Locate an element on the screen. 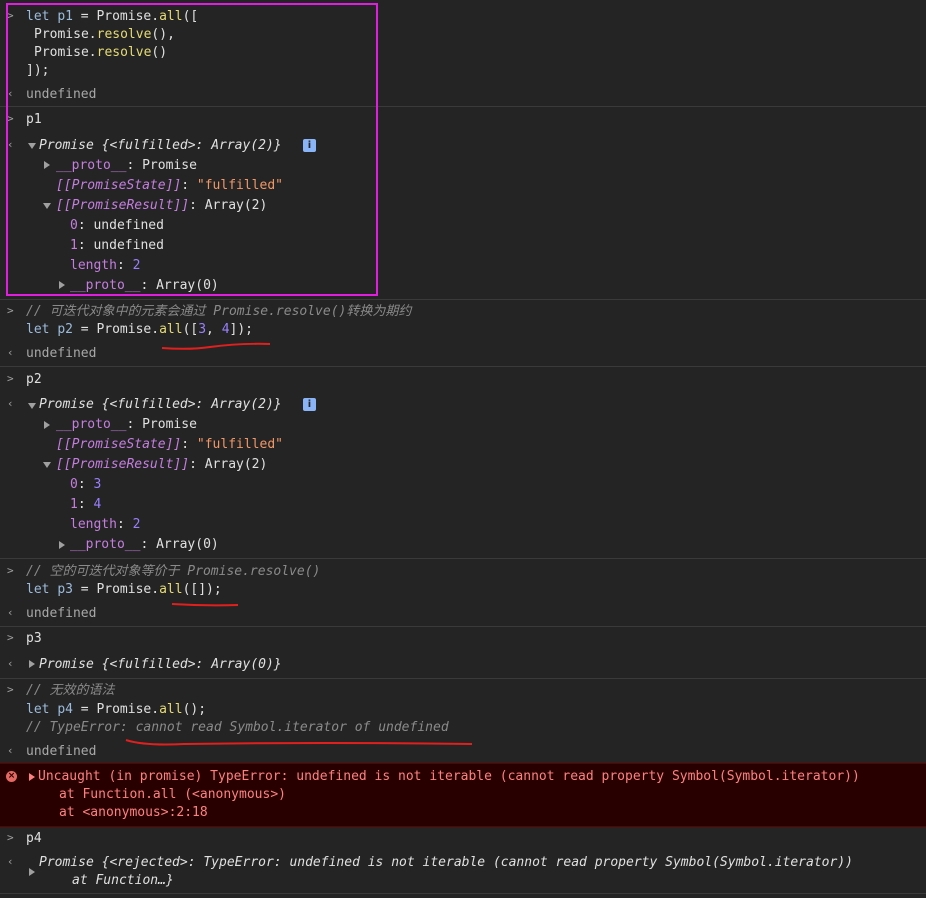  promise-summary-continued: at Function…} is located at coordinates (123, 881).